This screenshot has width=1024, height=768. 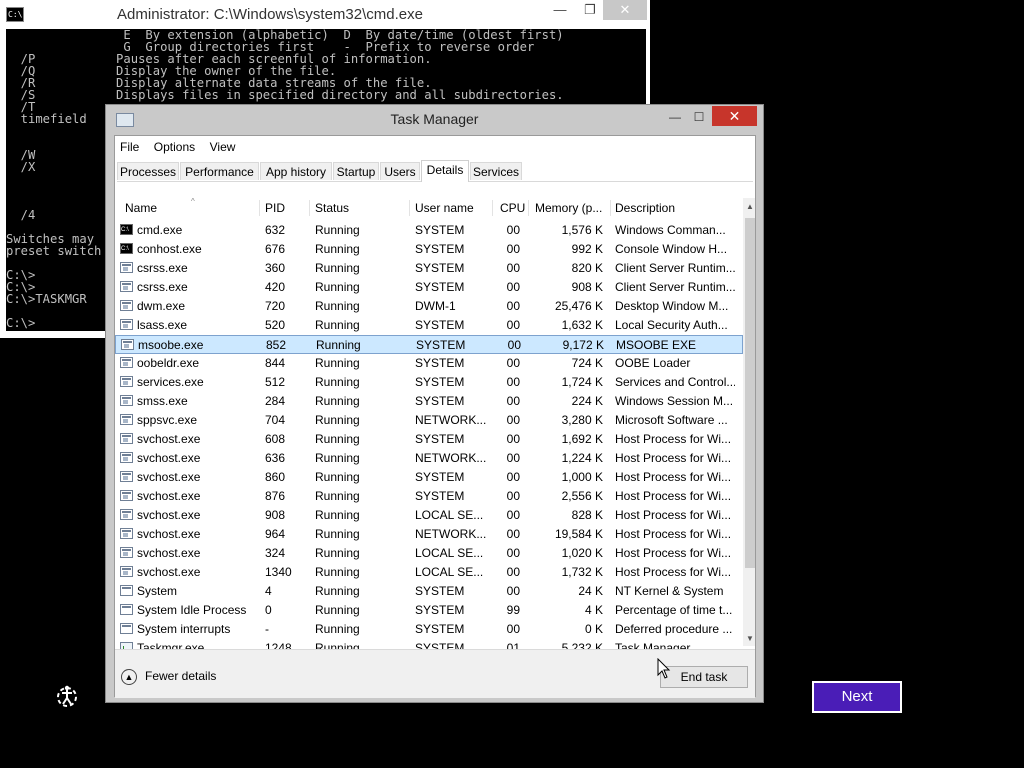 I want to click on process-name: conhost.exe, so click(x=169, y=249).